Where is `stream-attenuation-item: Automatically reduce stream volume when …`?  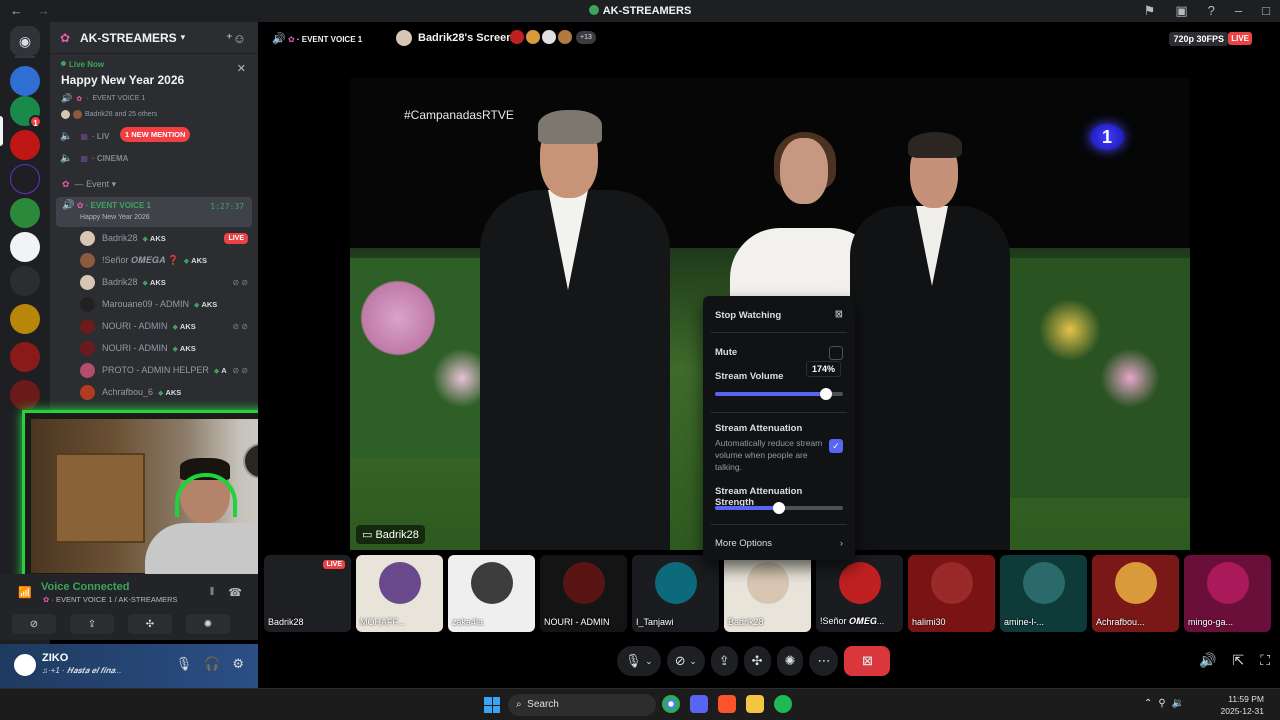 stream-attenuation-item: Automatically reduce stream volume when … is located at coordinates (779, 455).